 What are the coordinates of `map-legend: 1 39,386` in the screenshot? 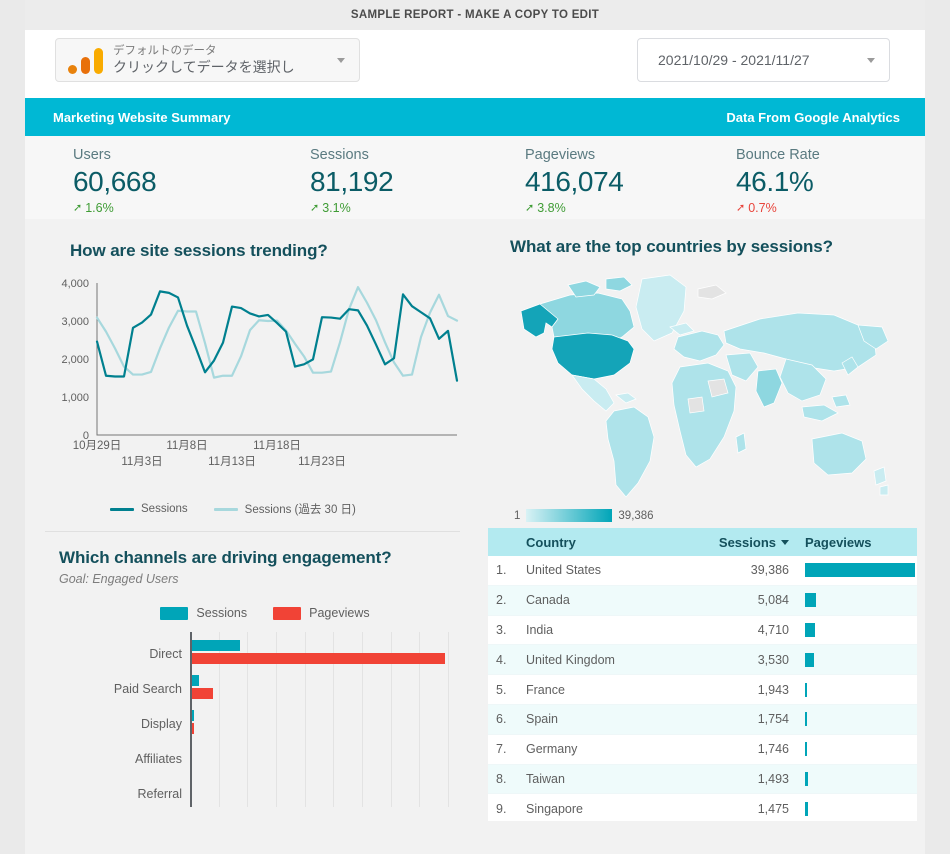 It's located at (584, 515).